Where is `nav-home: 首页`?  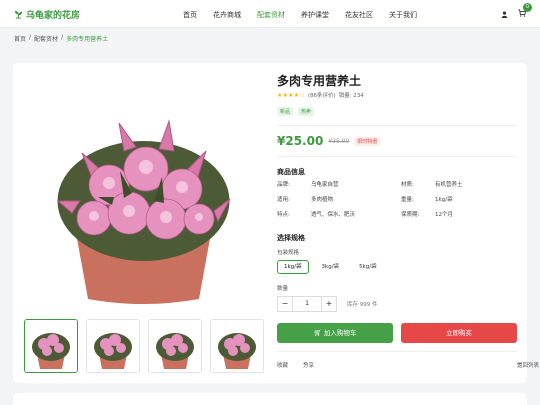 nav-home: 首页 is located at coordinates (190, 15).